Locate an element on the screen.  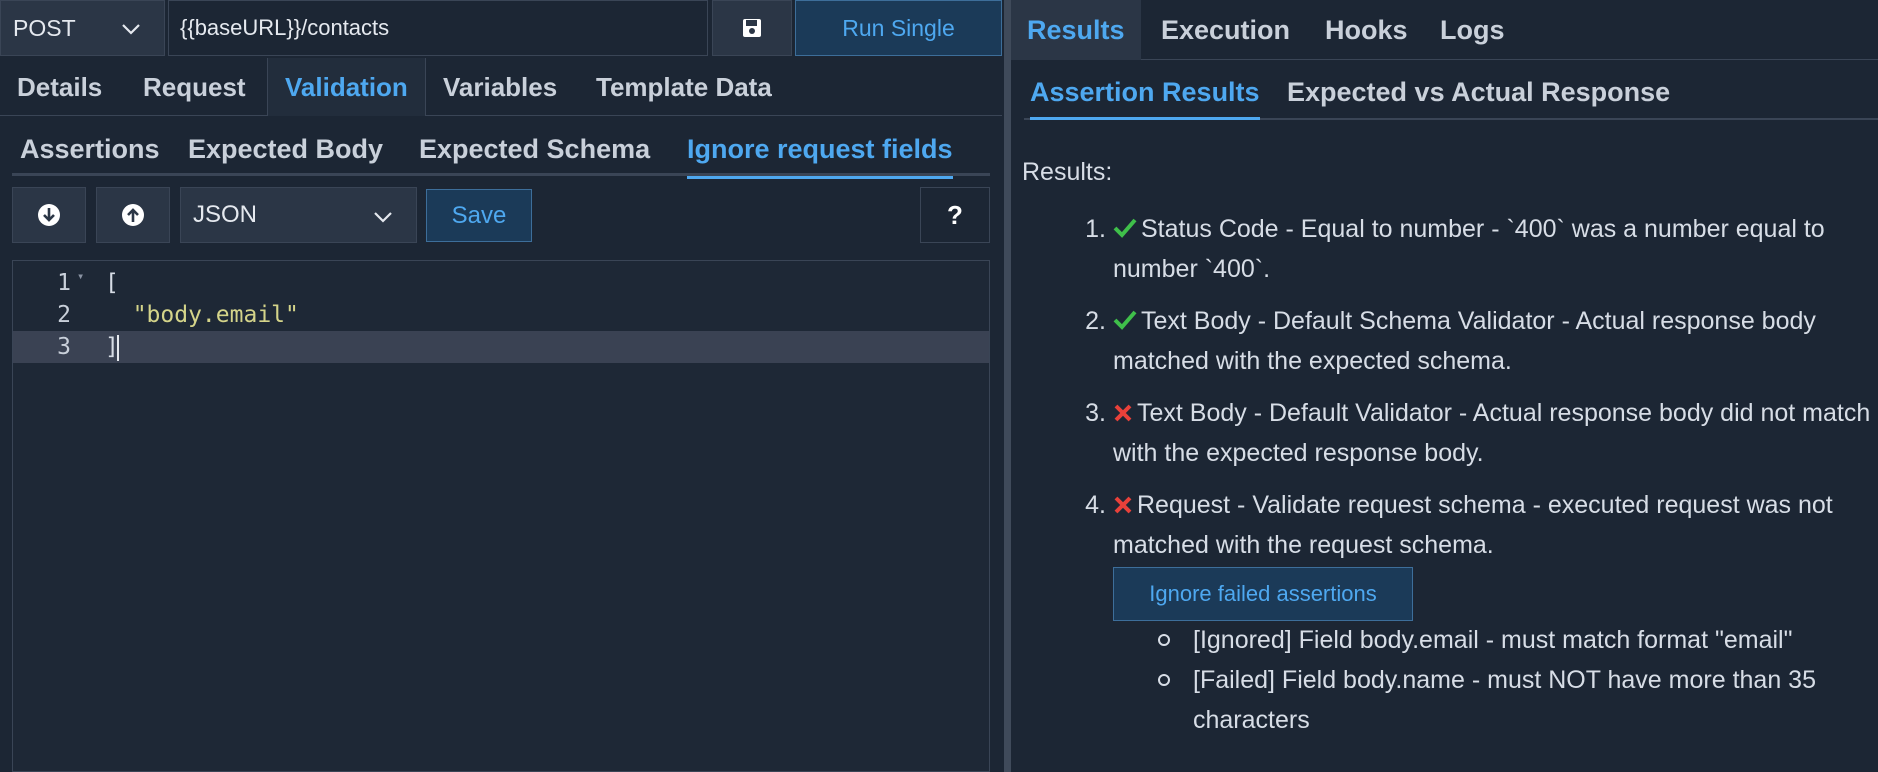
tab-execution: Execution is located at coordinates (1225, 30).